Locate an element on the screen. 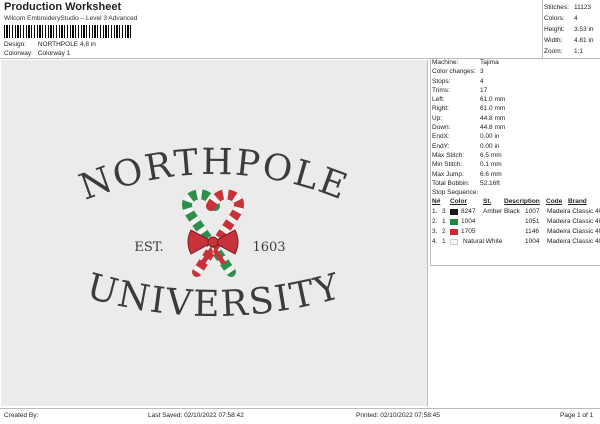 This screenshot has height=424, width=600. info-row: Min Stitch: 0.1 mm is located at coordinates (467, 165).